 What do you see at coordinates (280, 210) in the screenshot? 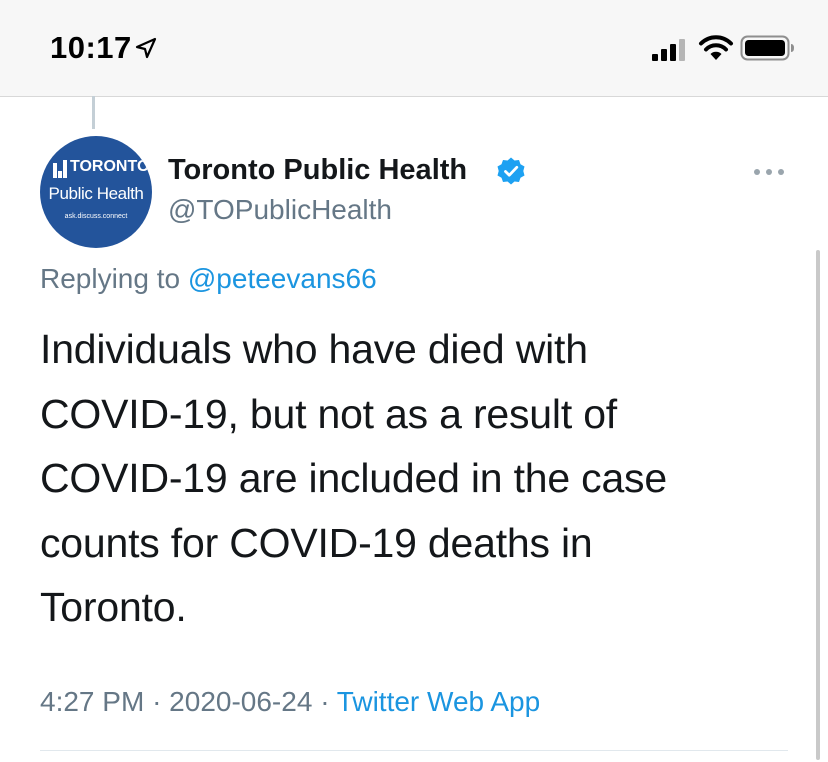
I see `author-handle: @TOPublicHealth` at bounding box center [280, 210].